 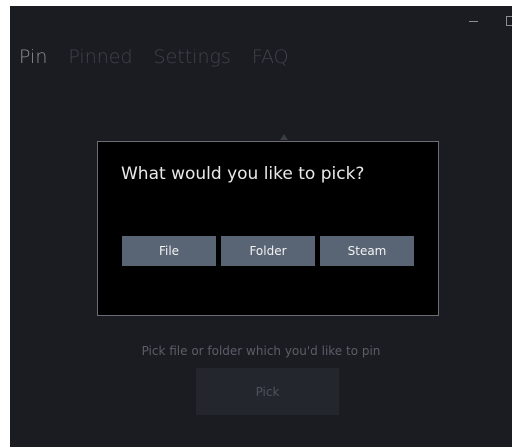 What do you see at coordinates (33, 57) in the screenshot?
I see `tab-pin: Pin` at bounding box center [33, 57].